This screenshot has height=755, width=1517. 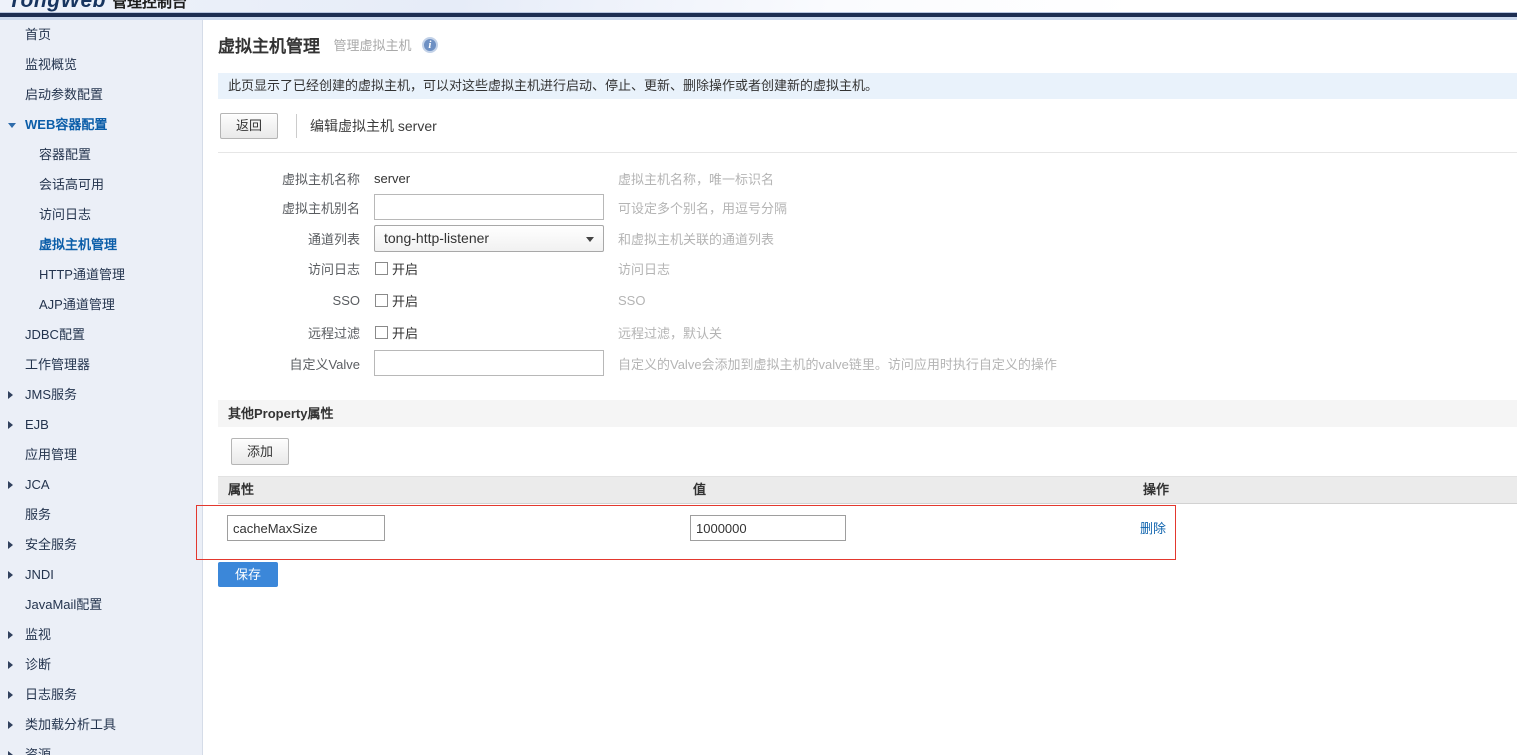 What do you see at coordinates (320, 208) in the screenshot?
I see `field-label: 虚拟主机别名` at bounding box center [320, 208].